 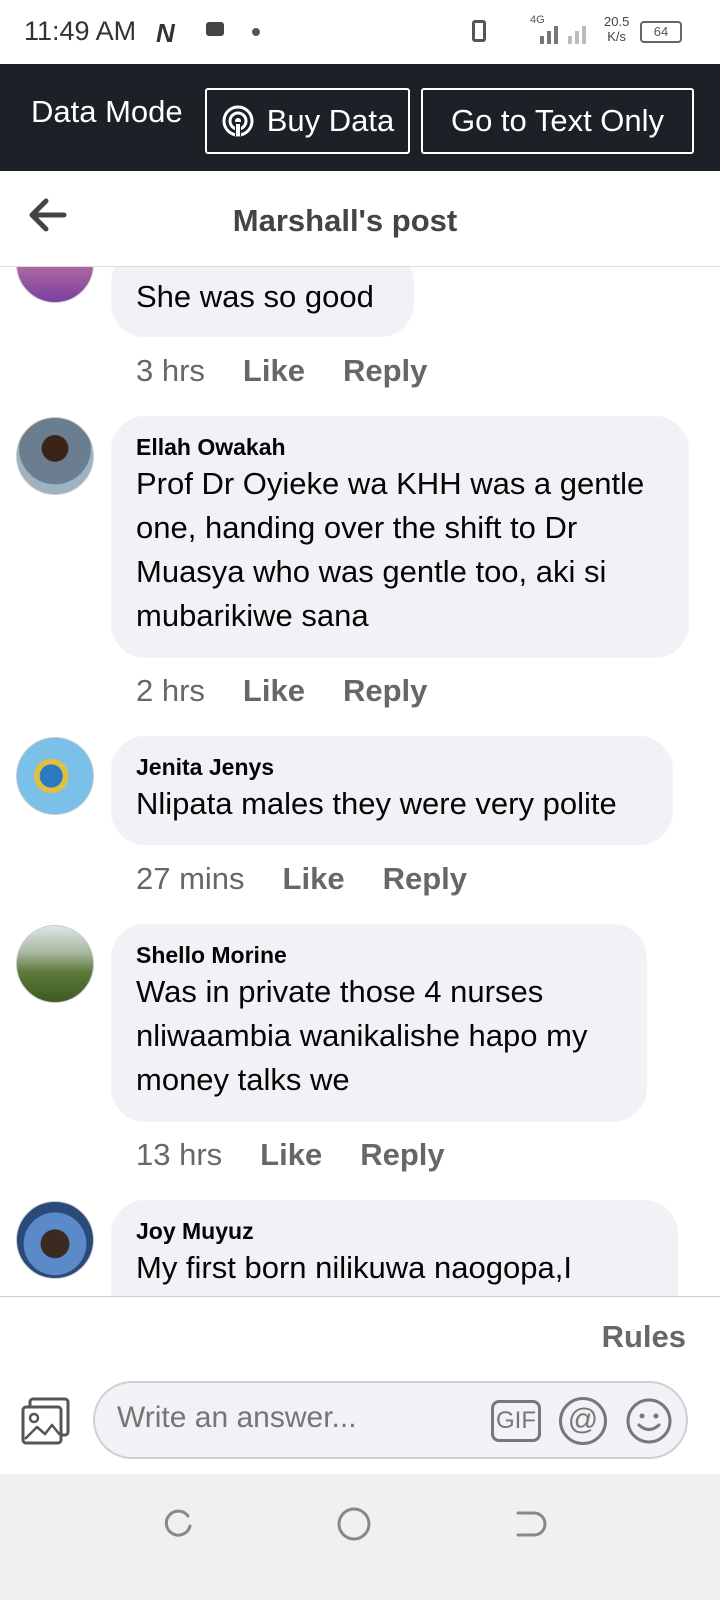 I want to click on comment-author: Joy Muyuz, so click(x=394, y=1231).